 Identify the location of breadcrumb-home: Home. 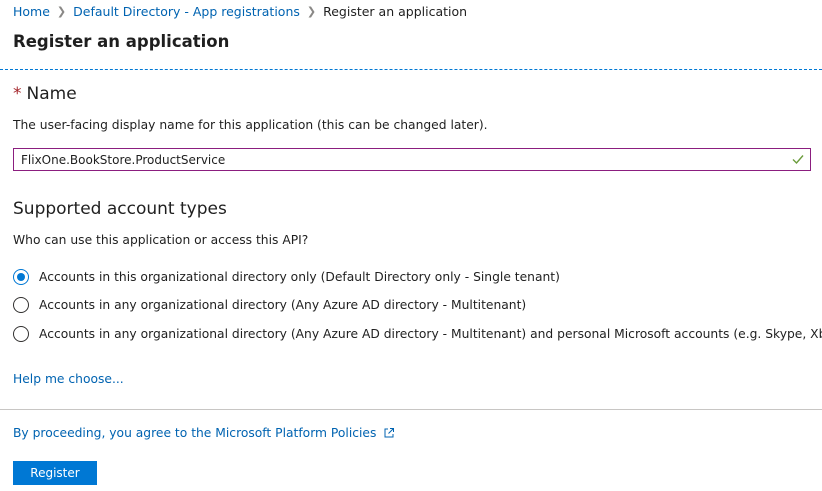
(31, 11).